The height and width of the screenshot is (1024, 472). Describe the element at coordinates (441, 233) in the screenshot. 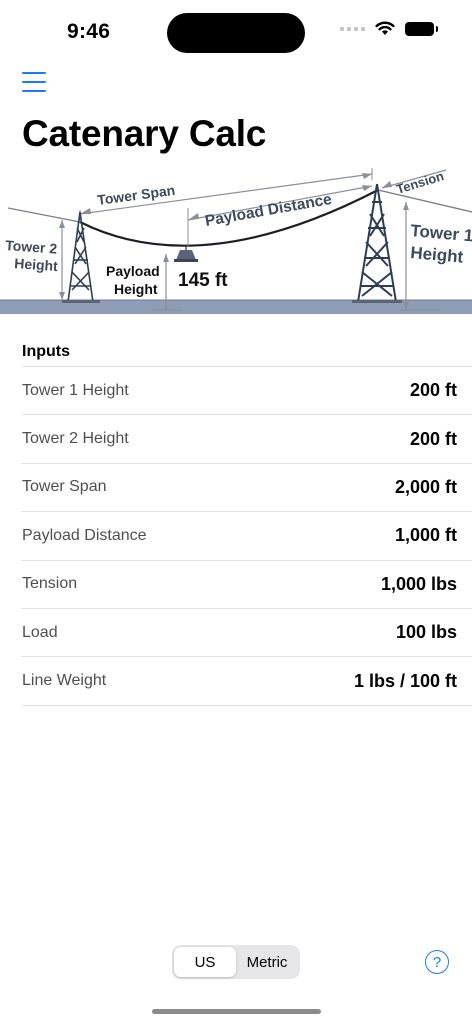

I see `diagram-label-tower1-height-1: Tower 1` at that location.